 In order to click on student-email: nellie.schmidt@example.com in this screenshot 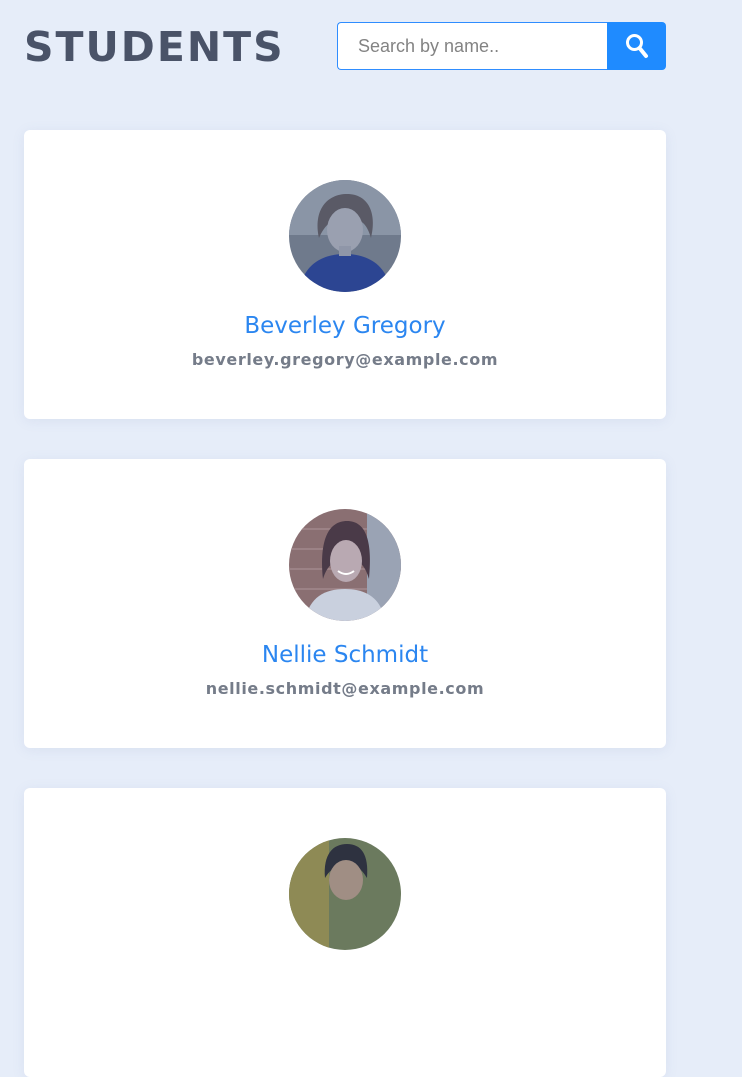, I will do `click(345, 688)`.